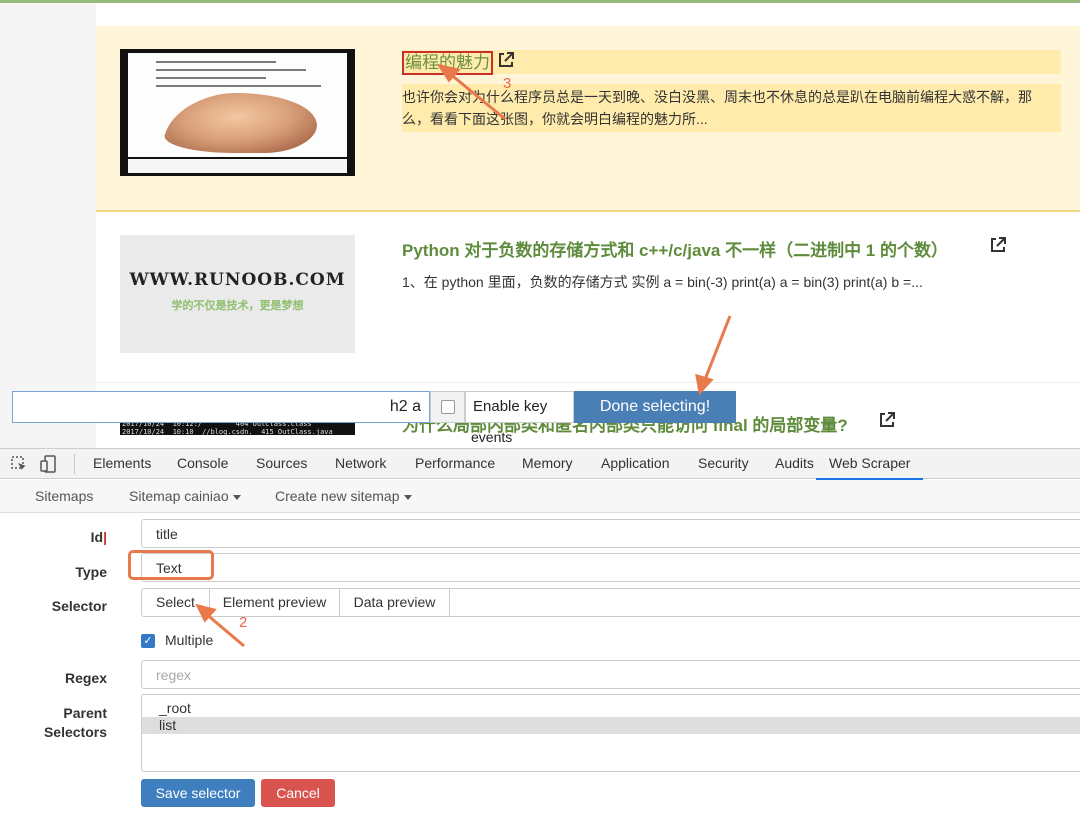  I want to click on selector-value-input: h2 a, so click(221, 407).